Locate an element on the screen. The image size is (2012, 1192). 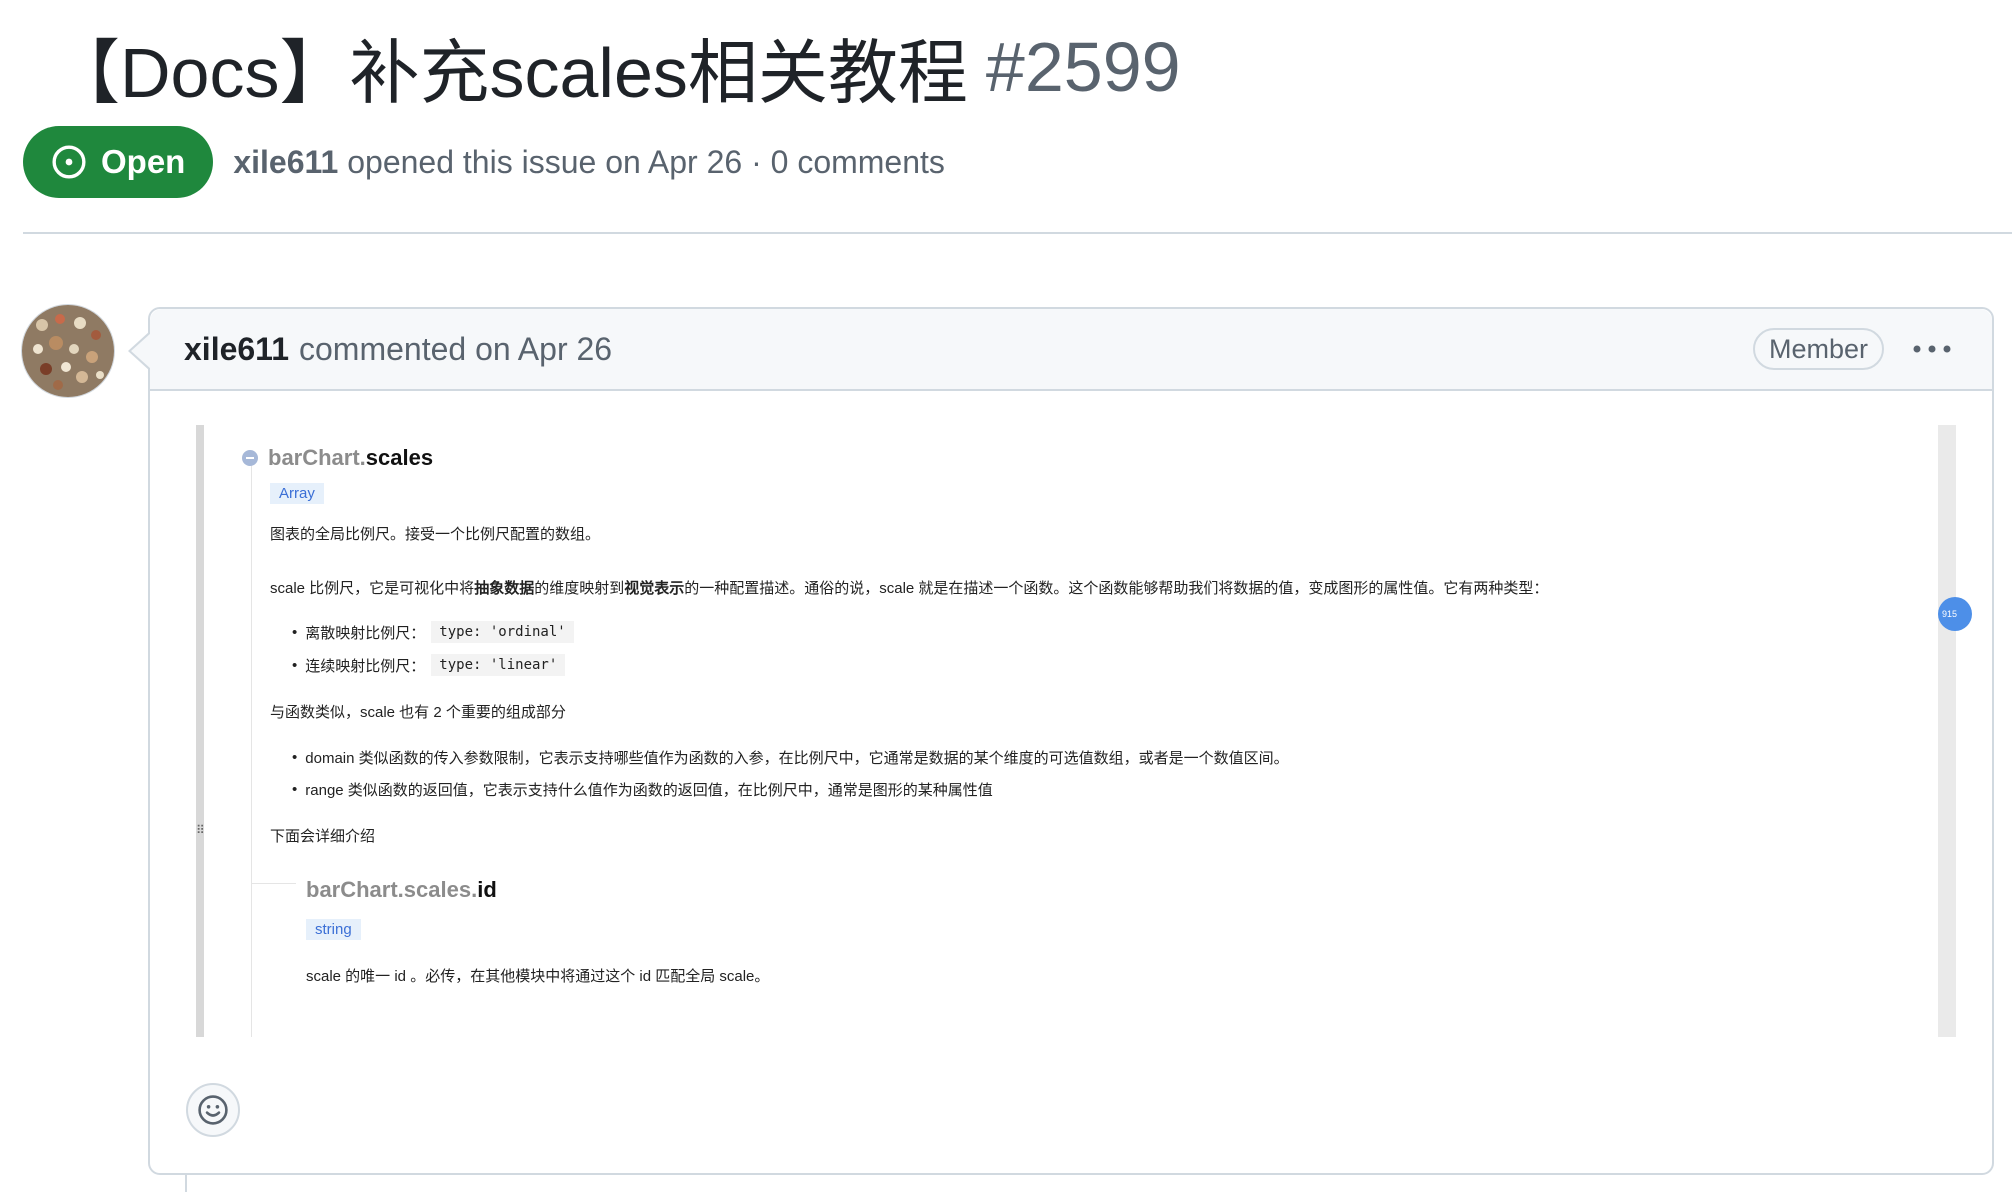
doc-subheading: barChart.scales.id is located at coordinates (401, 890).